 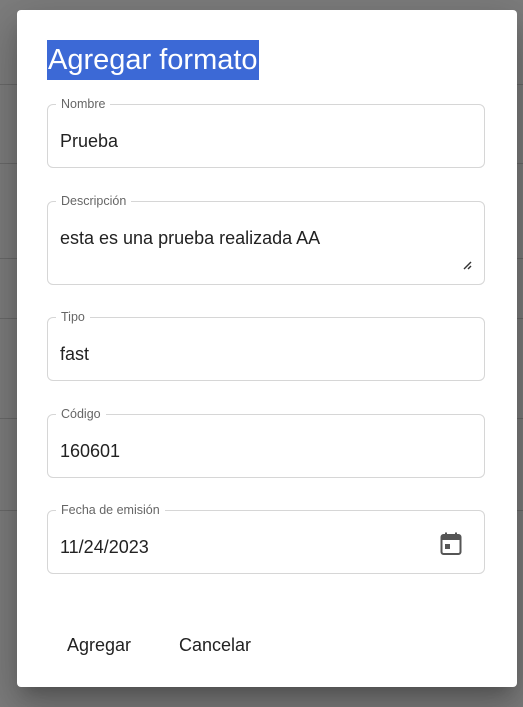 I want to click on calendar-icon, so click(x=451, y=544).